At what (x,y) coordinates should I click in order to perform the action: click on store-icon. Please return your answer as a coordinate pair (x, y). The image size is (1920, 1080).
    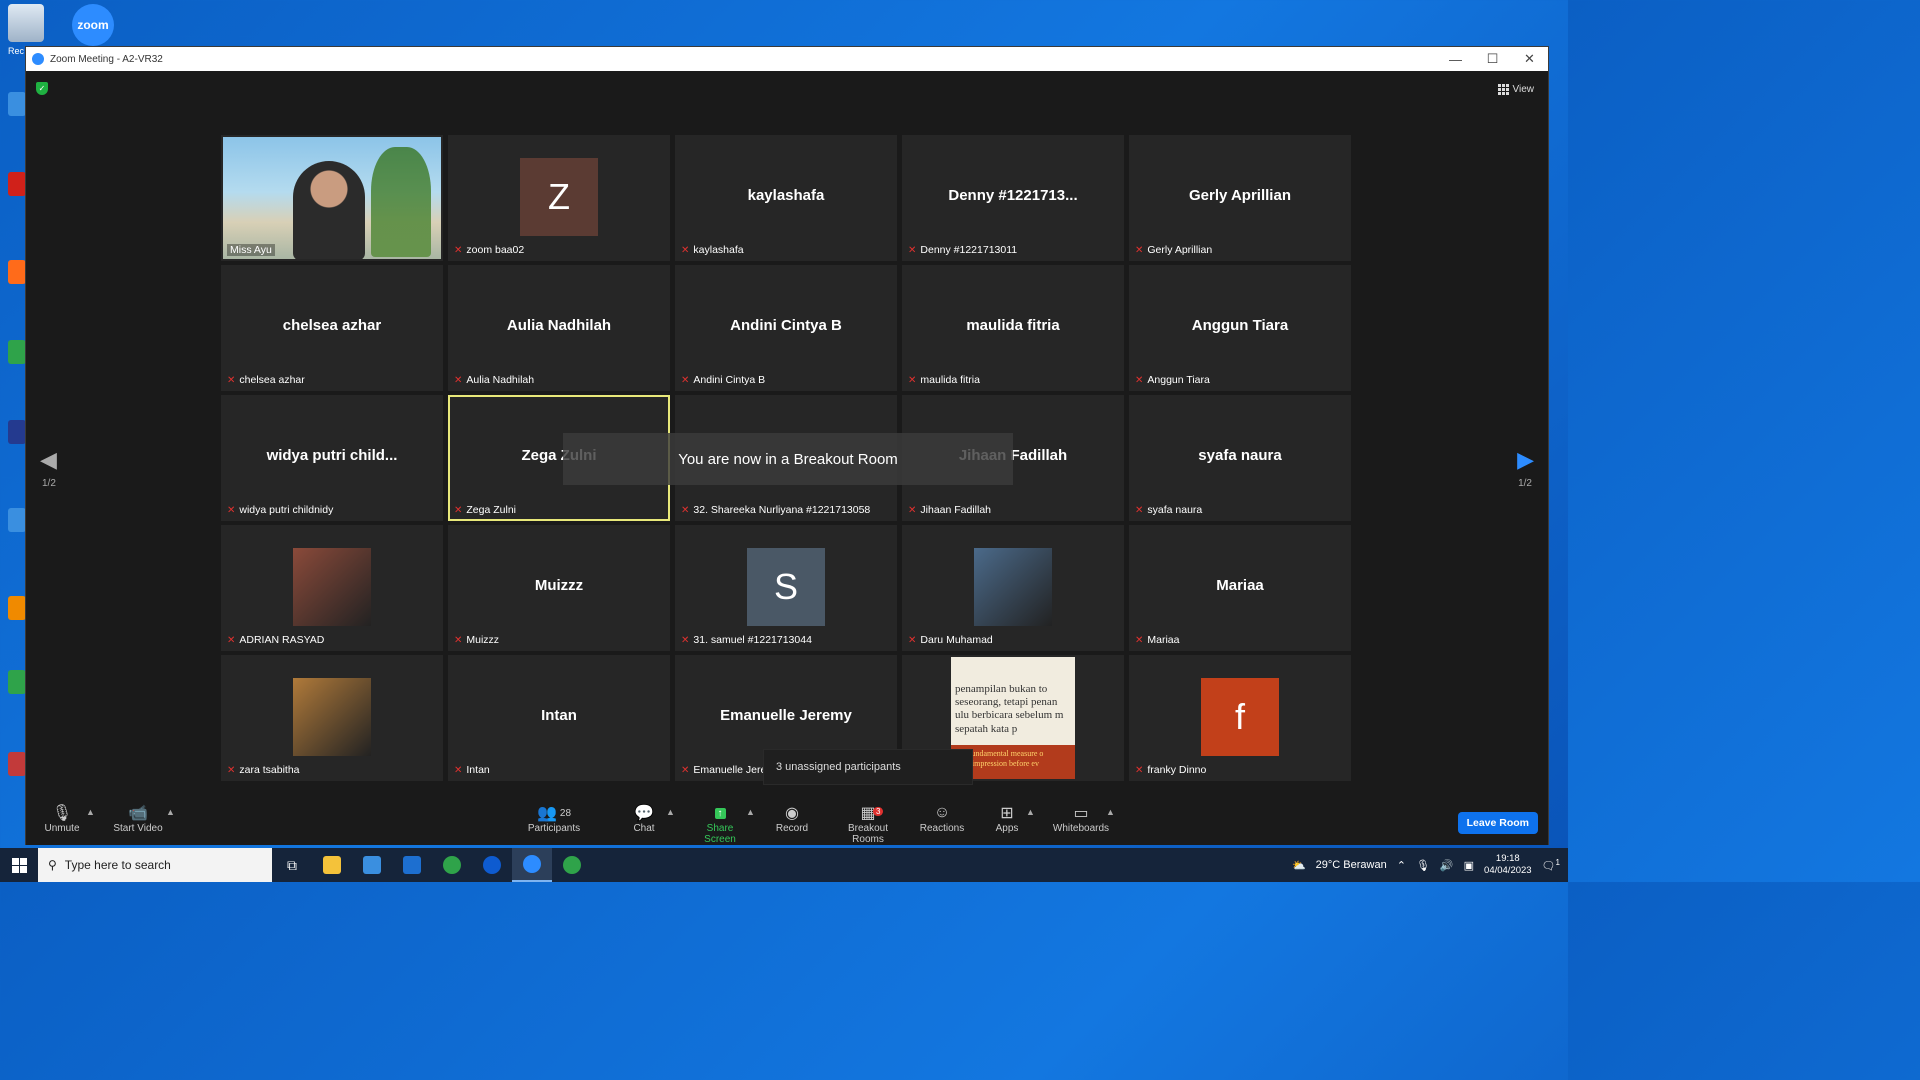
    Looking at the image, I should click on (372, 865).